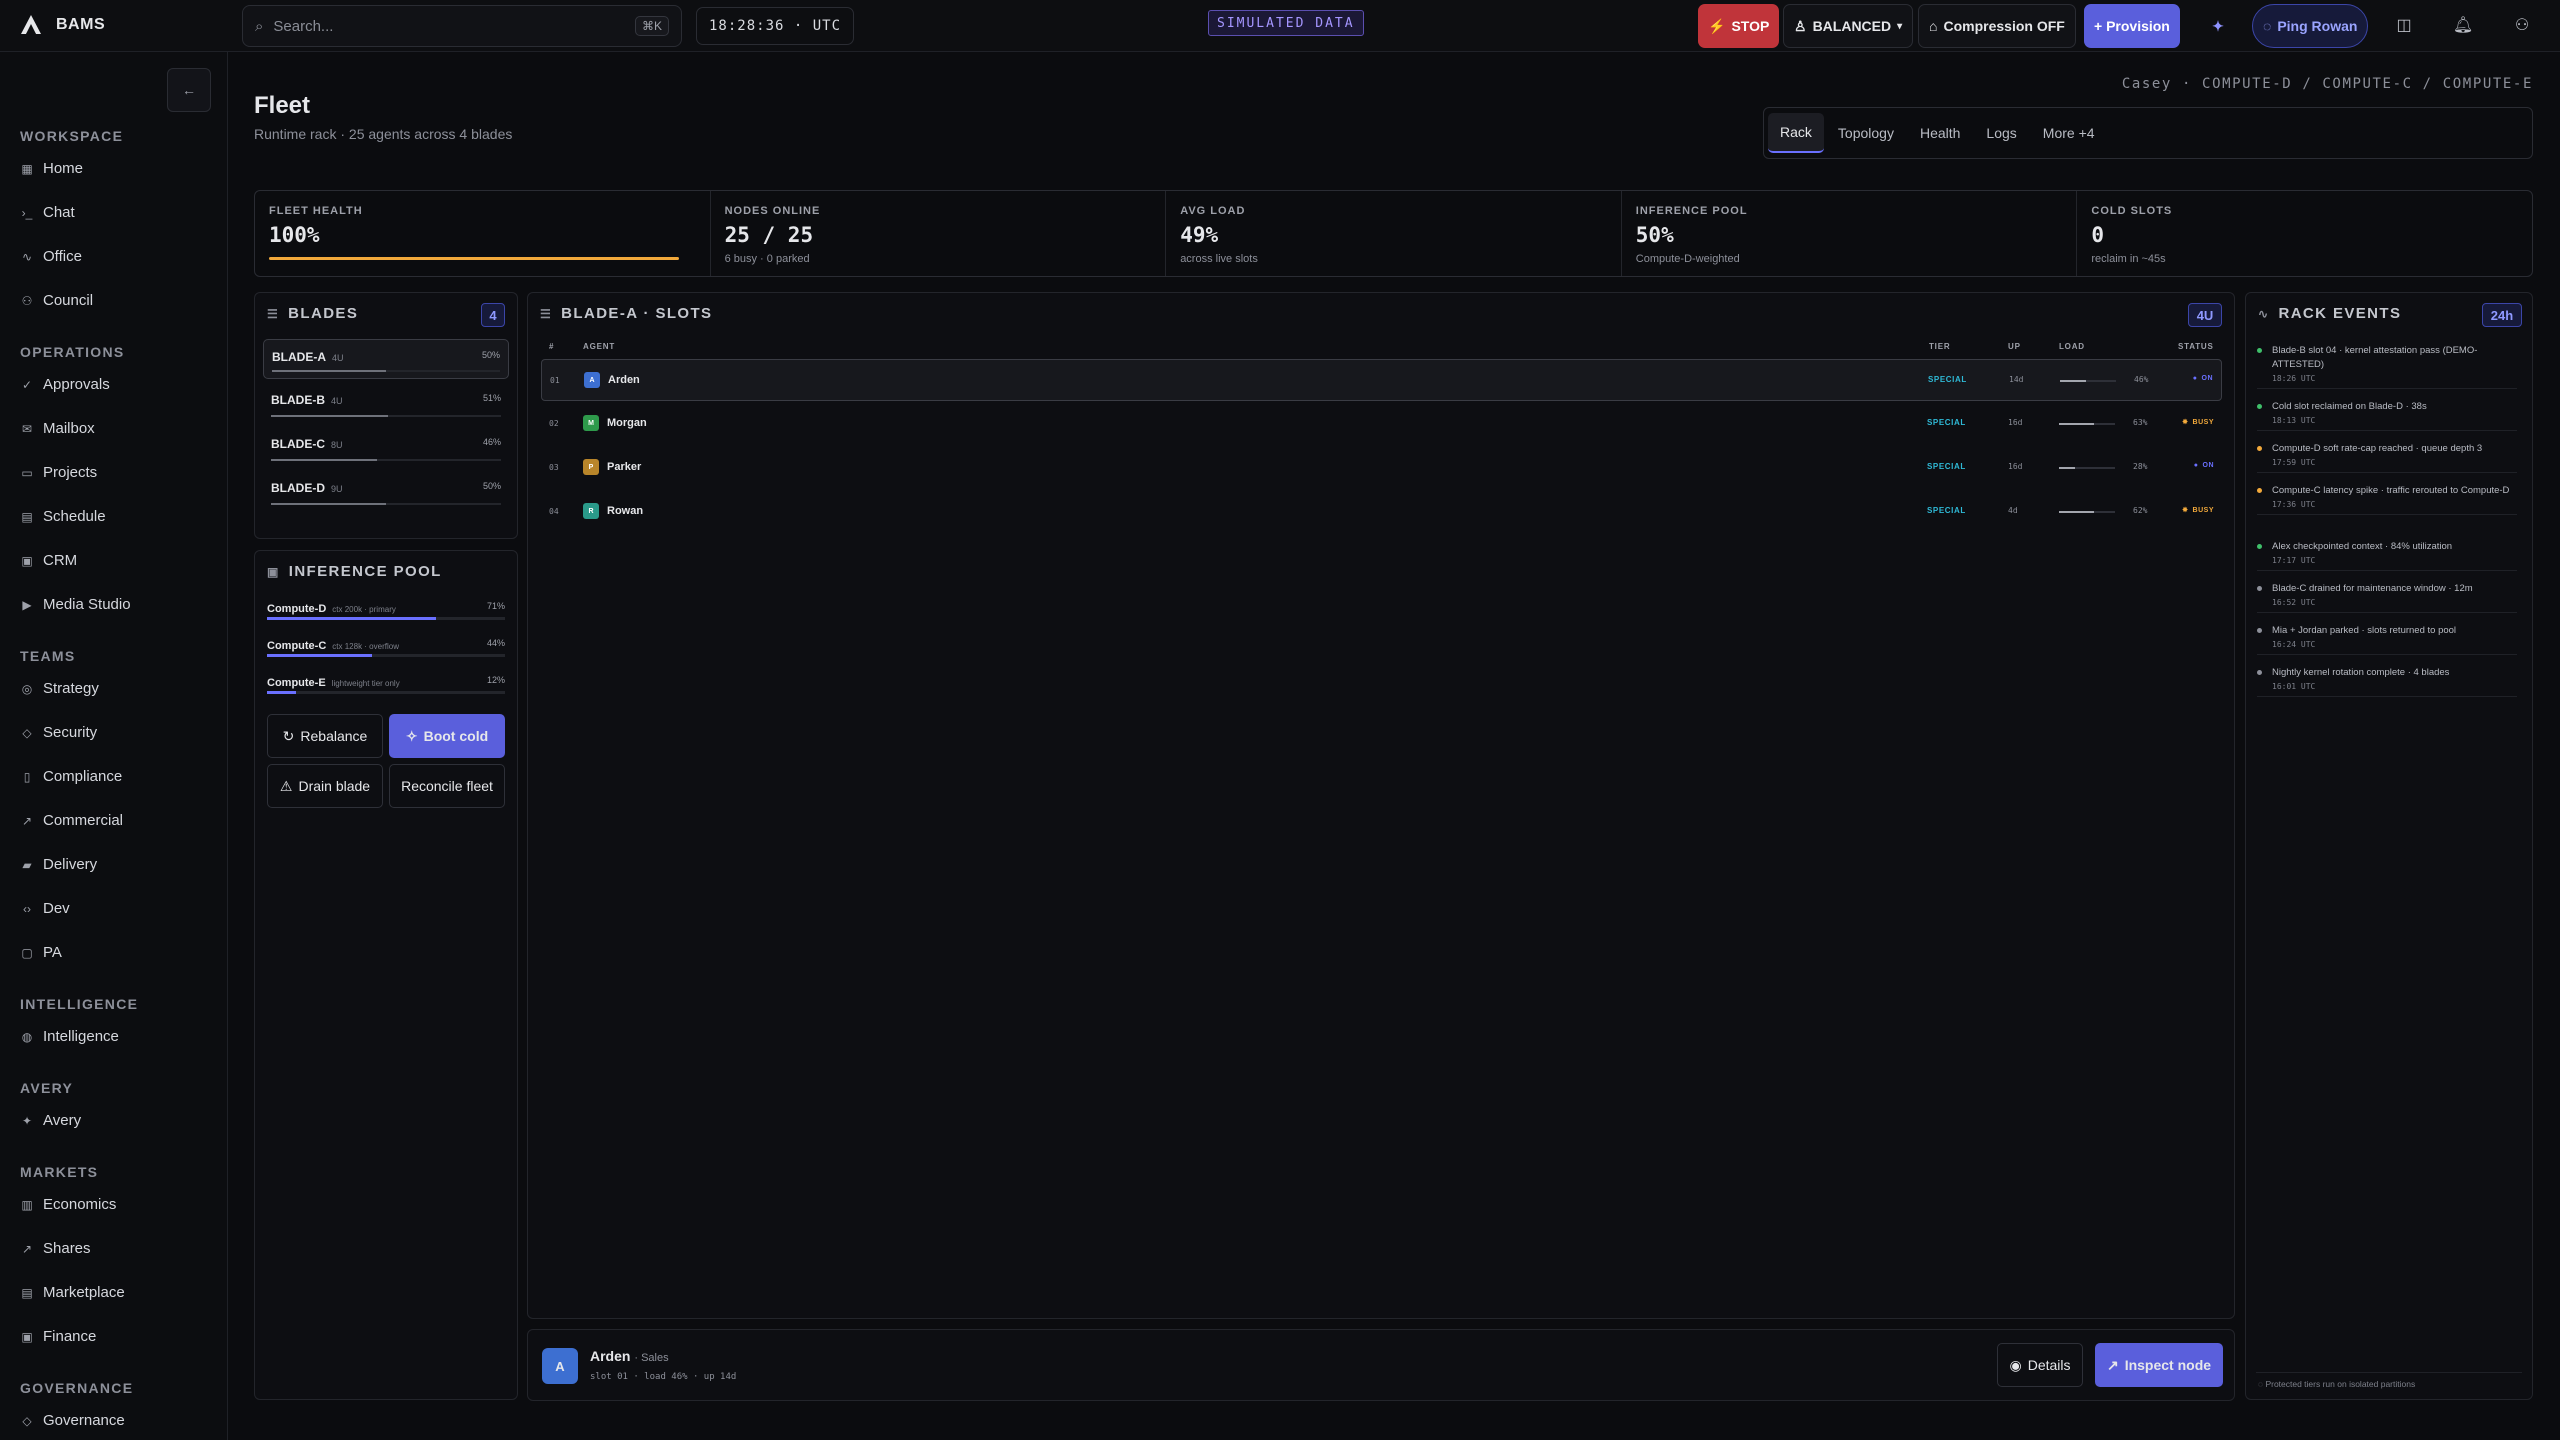 This screenshot has height=1440, width=2560. Describe the element at coordinates (447, 786) in the screenshot. I see `reconcile-fleet-button: Reconcile fleet` at that location.